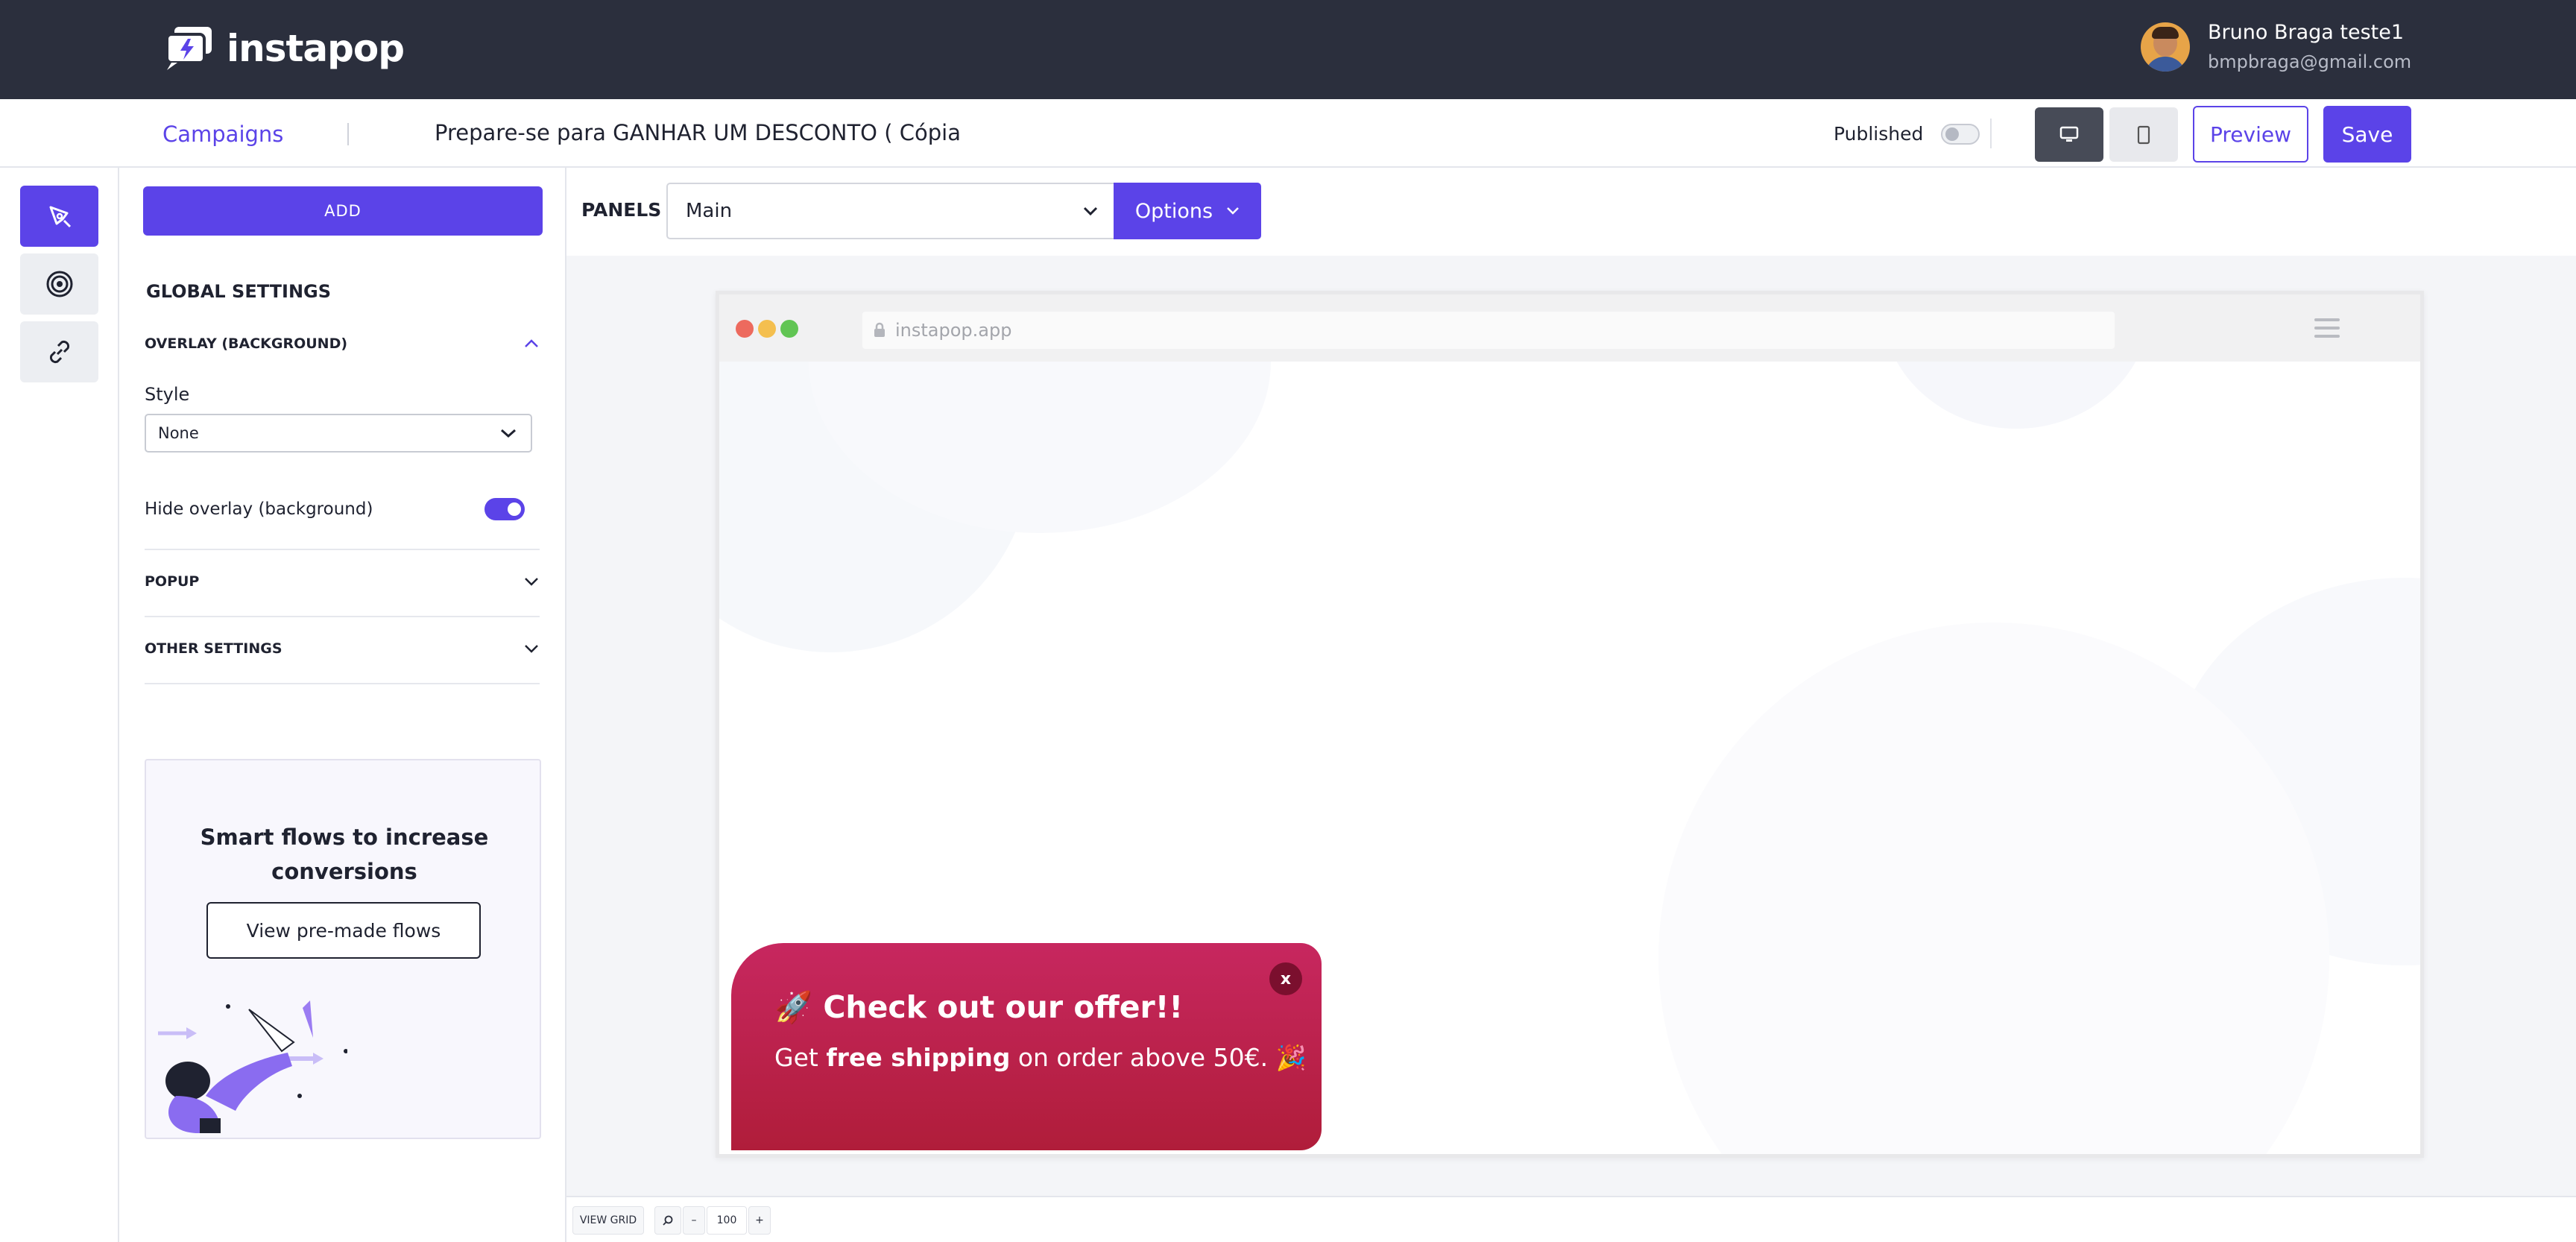 The width and height of the screenshot is (2576, 1242). Describe the element at coordinates (2310, 61) in the screenshot. I see `user-email: bmpbraga@gmail.com` at that location.